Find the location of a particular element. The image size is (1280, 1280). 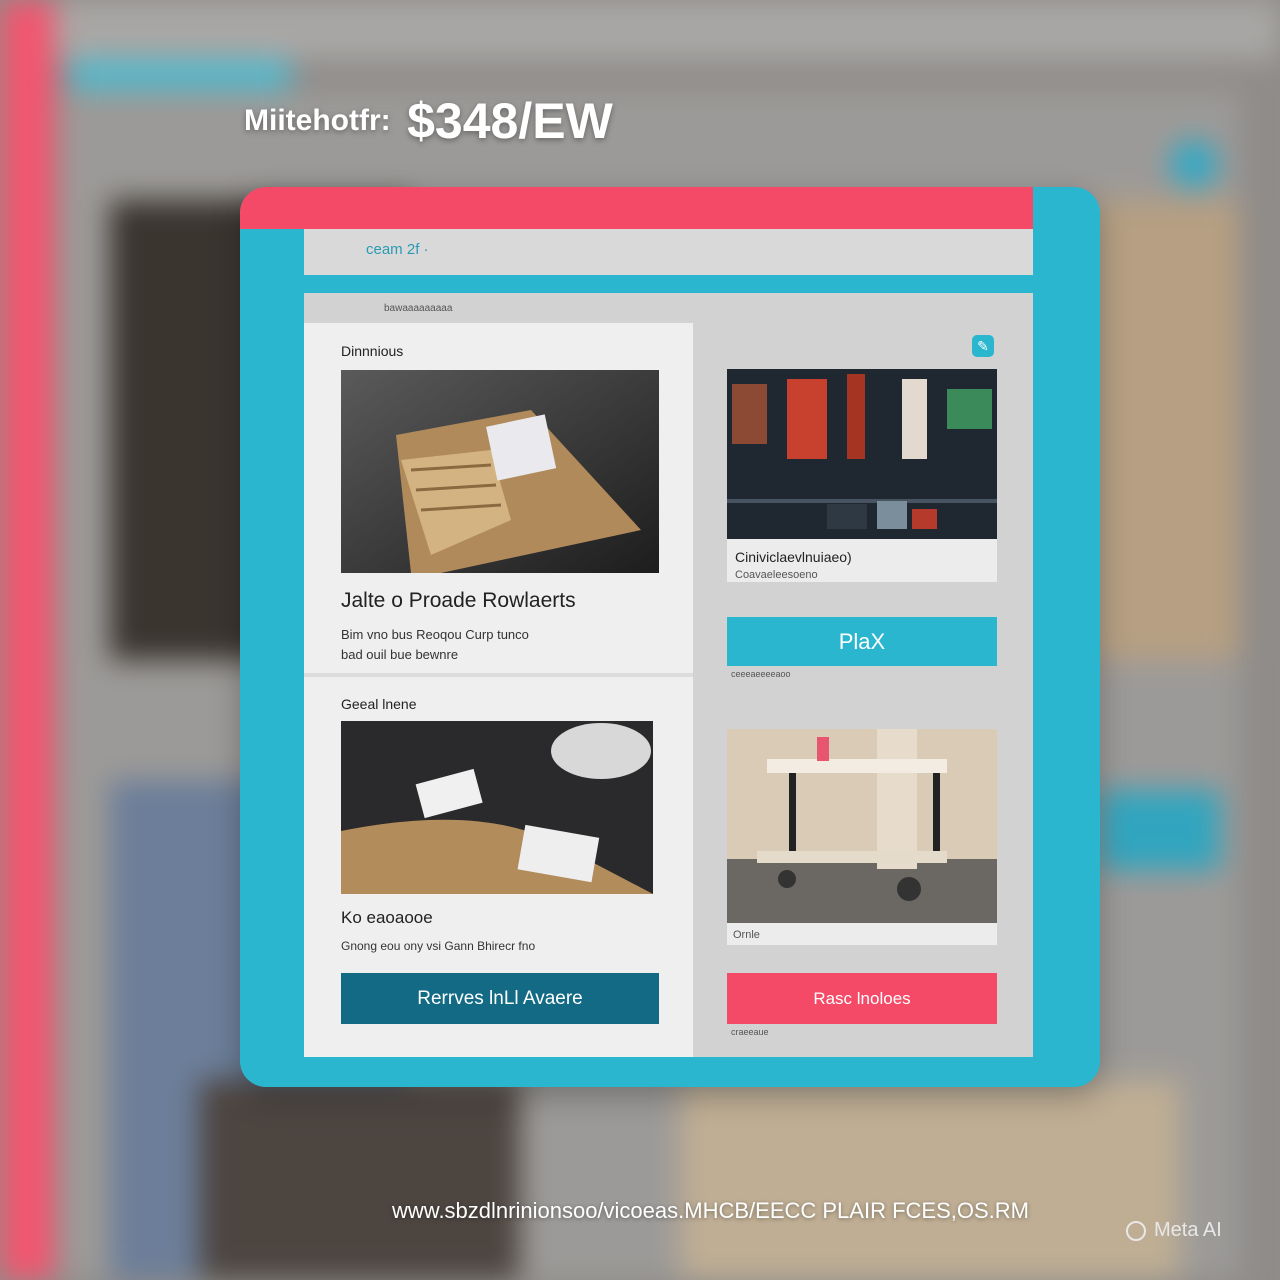

address-text: ceam 2f · is located at coordinates (397, 249).